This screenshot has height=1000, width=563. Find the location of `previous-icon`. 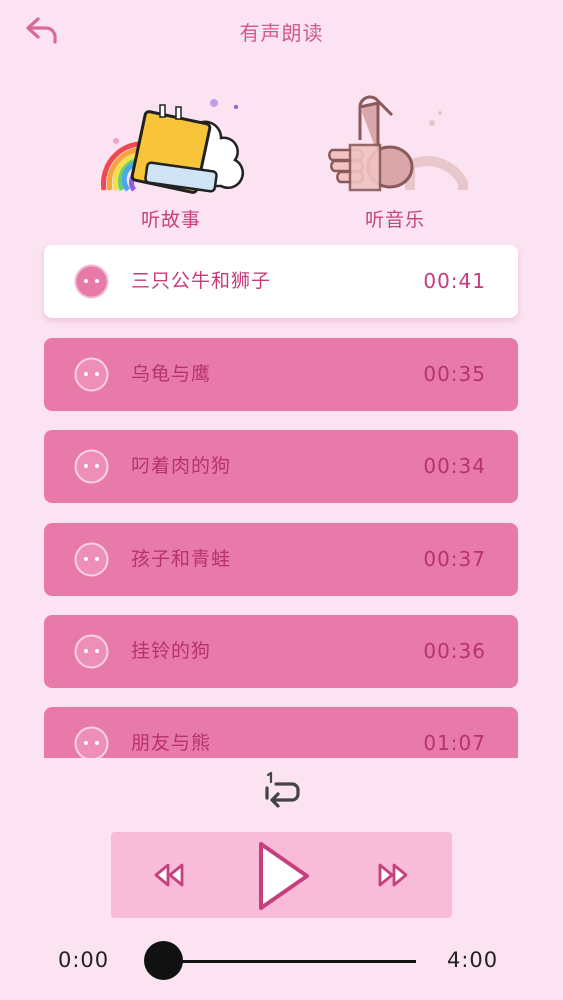

previous-icon is located at coordinates (169, 875).